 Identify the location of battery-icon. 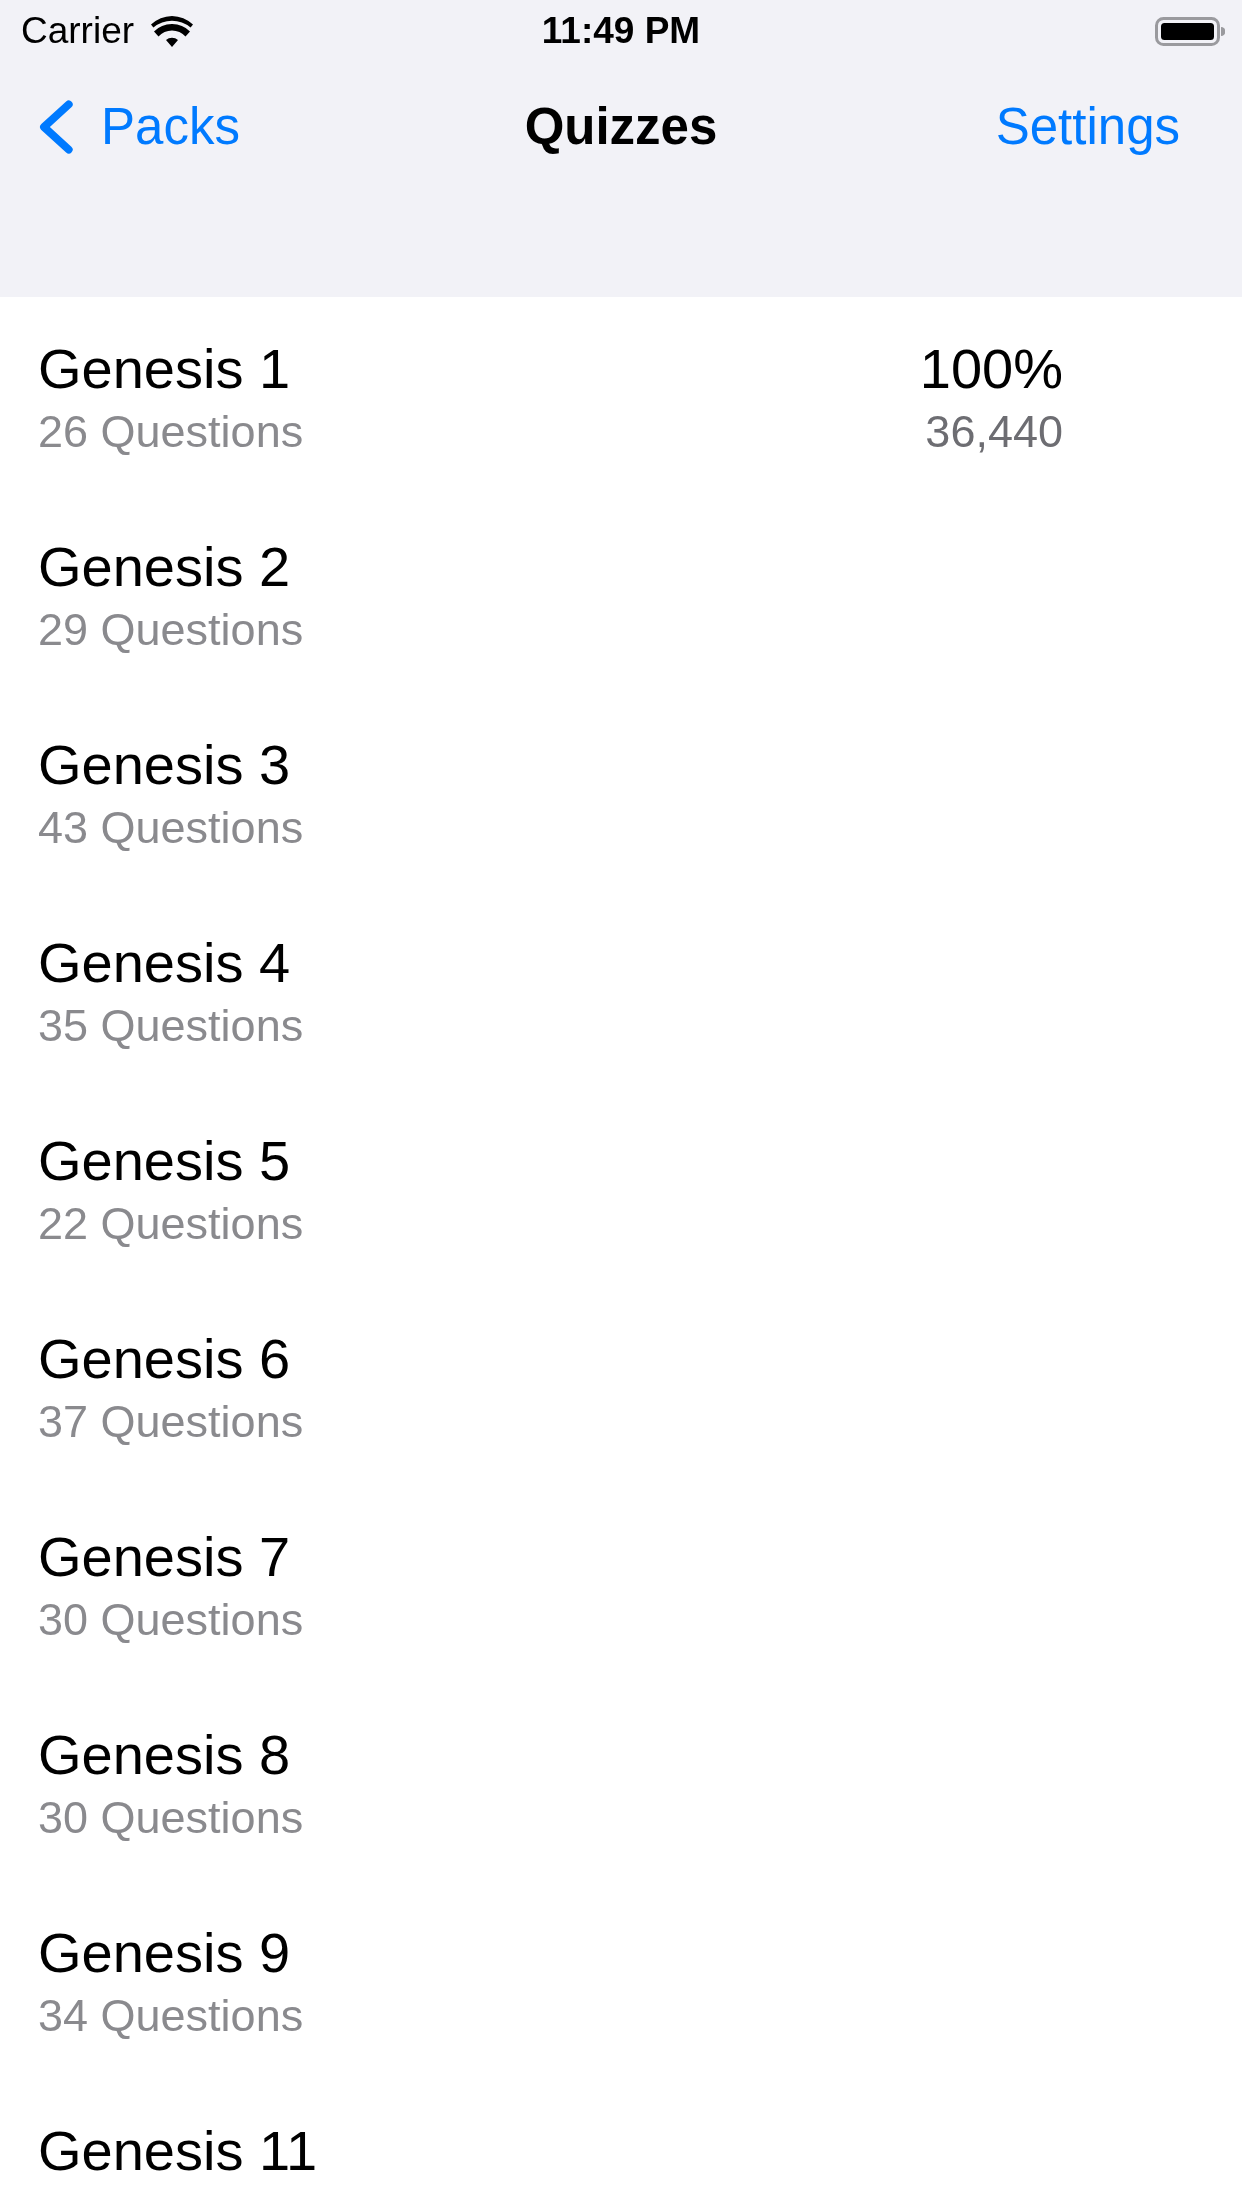
(1190, 31).